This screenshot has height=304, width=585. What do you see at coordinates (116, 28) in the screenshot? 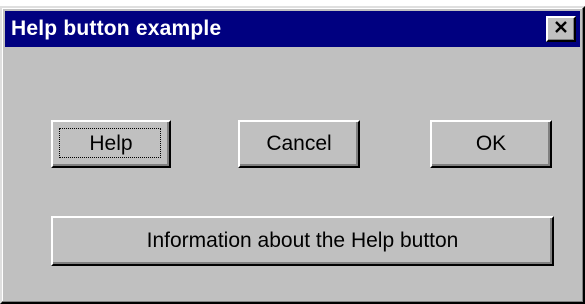
I see `window-title: Help button example` at bounding box center [116, 28].